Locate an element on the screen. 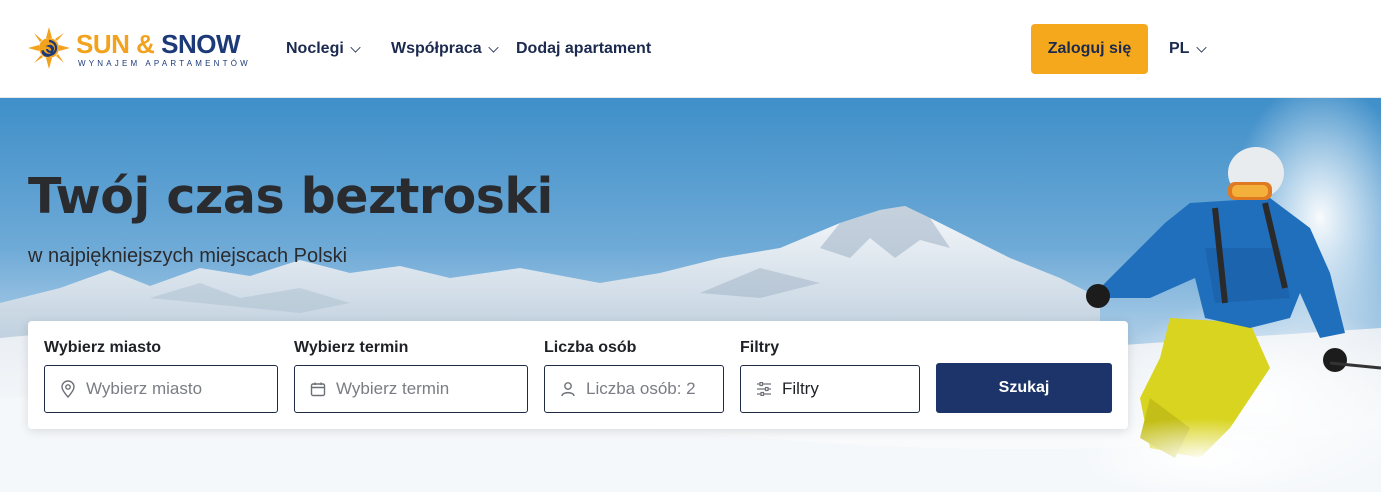 The height and width of the screenshot is (492, 1381). hero-subtitle: w najpiękniejszych miejscach Polski is located at coordinates (188, 256).